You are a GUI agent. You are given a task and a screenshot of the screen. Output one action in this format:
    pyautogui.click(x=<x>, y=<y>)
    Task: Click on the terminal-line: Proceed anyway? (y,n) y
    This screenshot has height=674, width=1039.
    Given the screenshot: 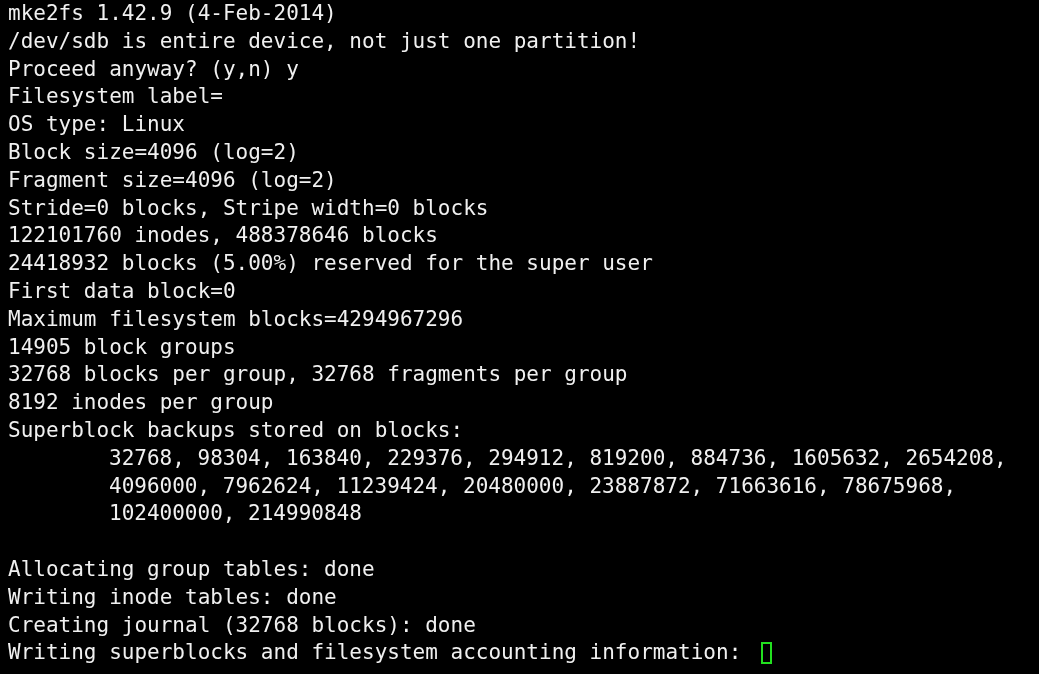 What is the action you would take?
    pyautogui.click(x=153, y=69)
    